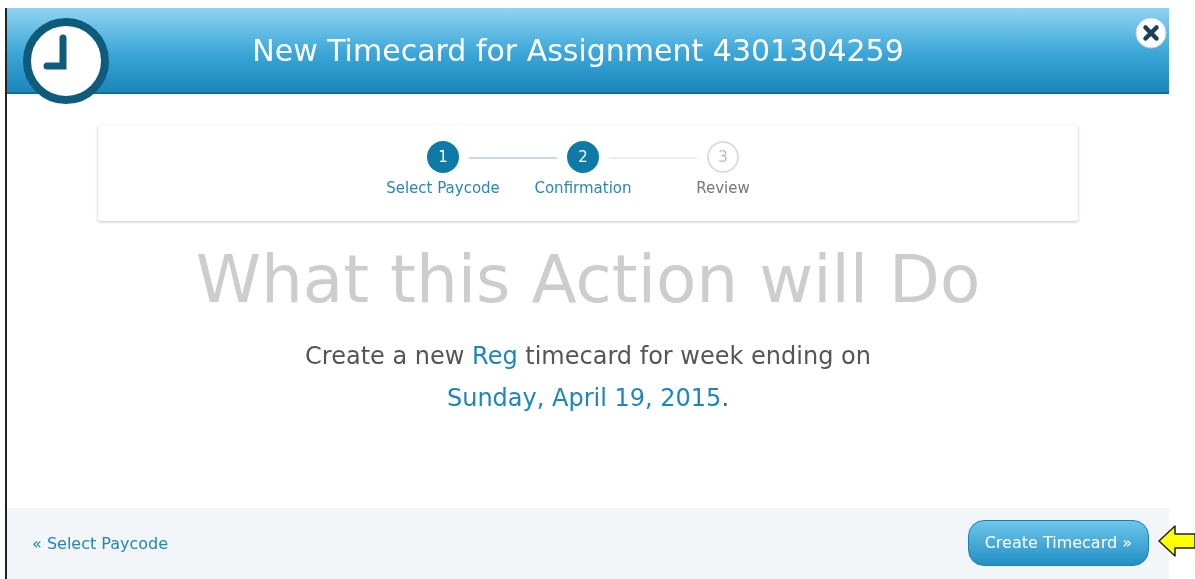 This screenshot has width=1195, height=579. Describe the element at coordinates (1058, 542) in the screenshot. I see `create-timecard-button: Create Timecard »` at that location.